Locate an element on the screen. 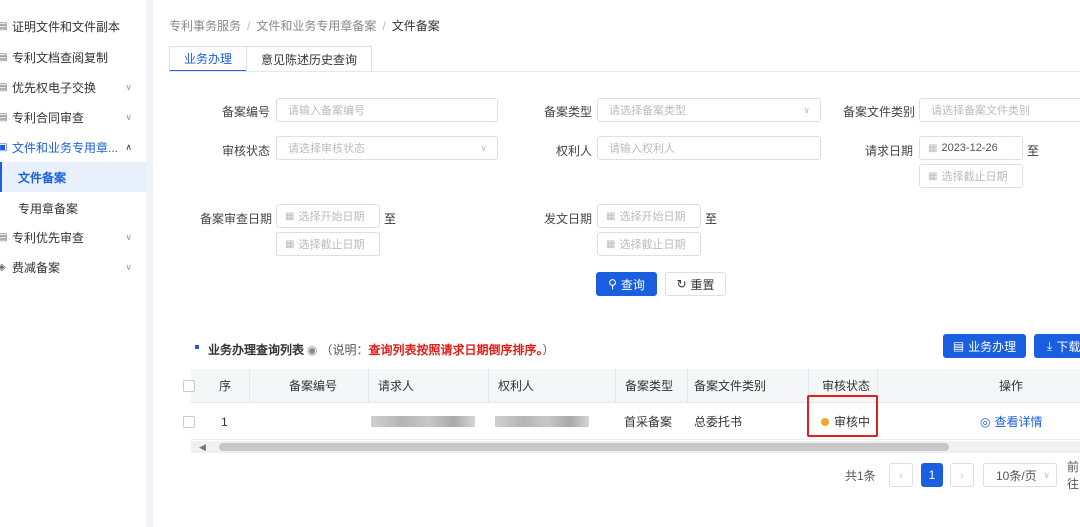  sidebar-item-label: 专利文档查阅复制 is located at coordinates (60, 57).